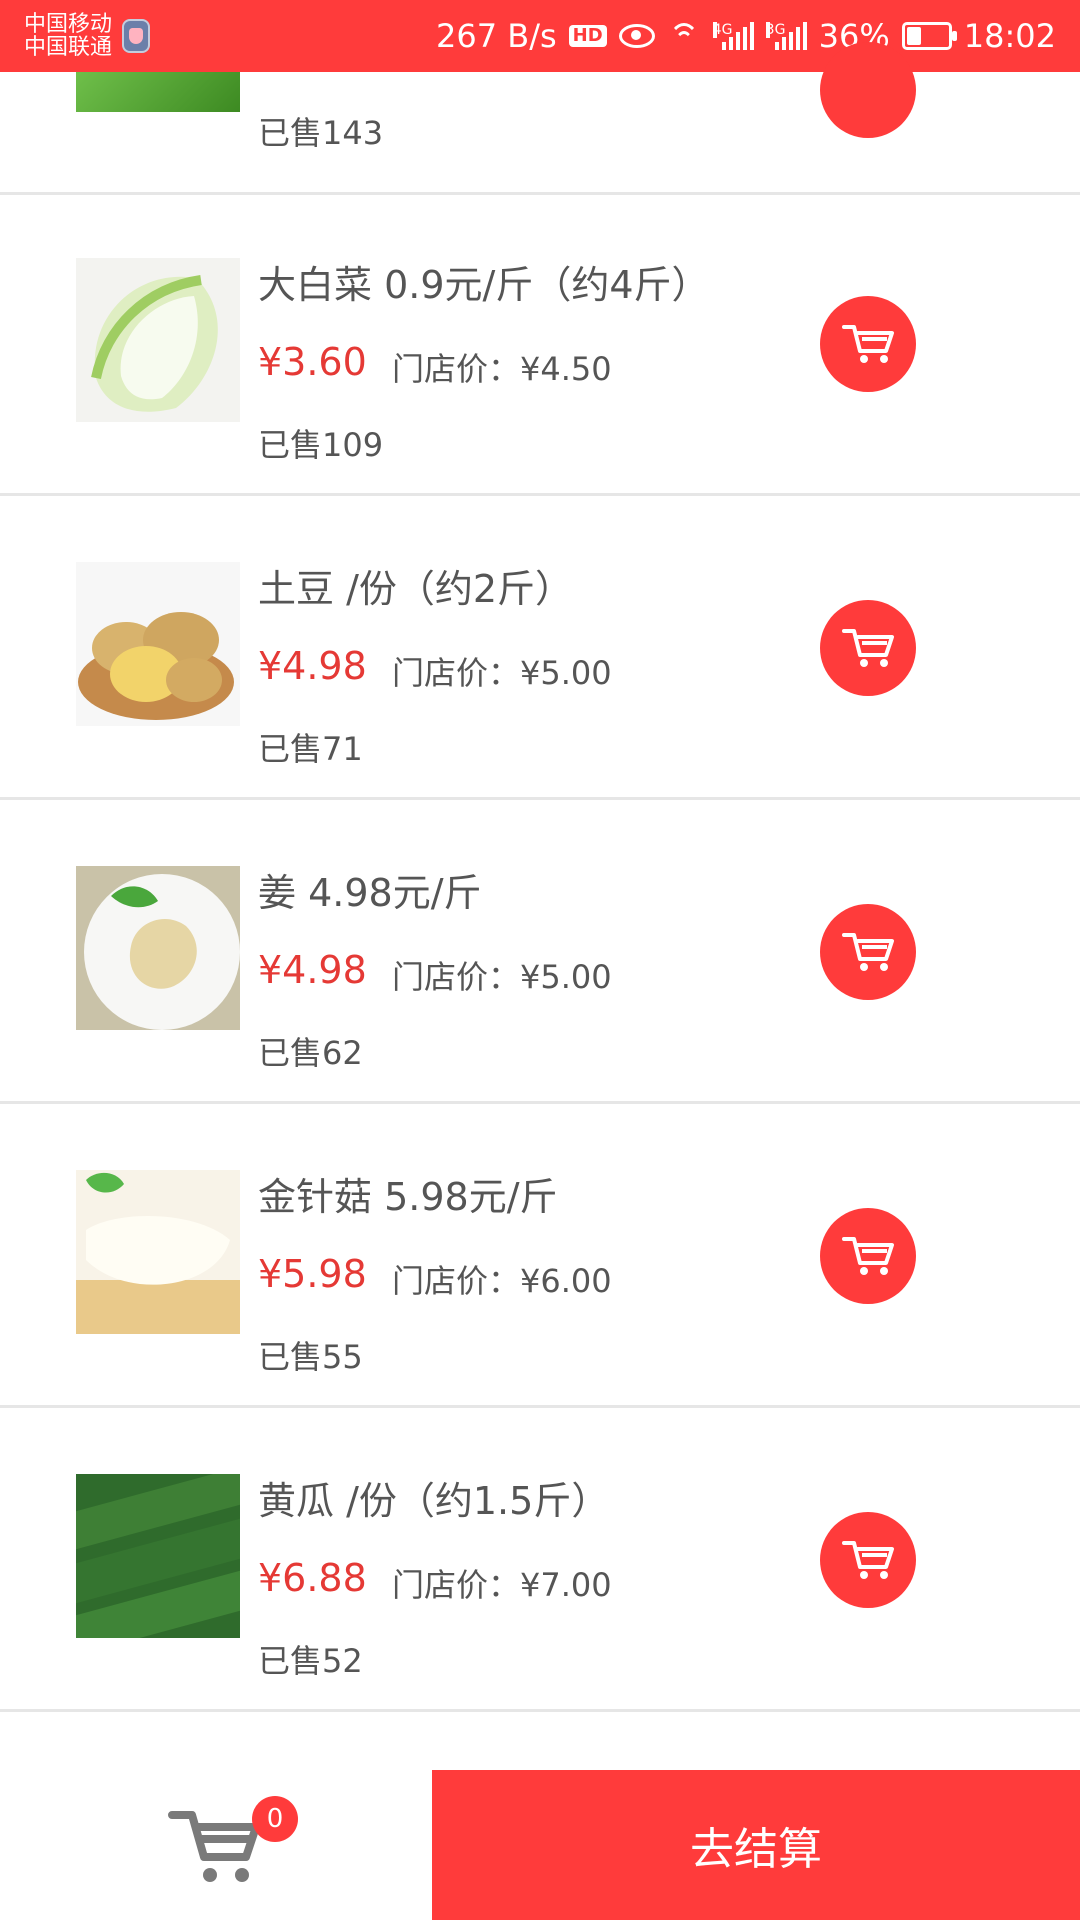  I want to click on sold-count: 已售71, so click(310, 749).